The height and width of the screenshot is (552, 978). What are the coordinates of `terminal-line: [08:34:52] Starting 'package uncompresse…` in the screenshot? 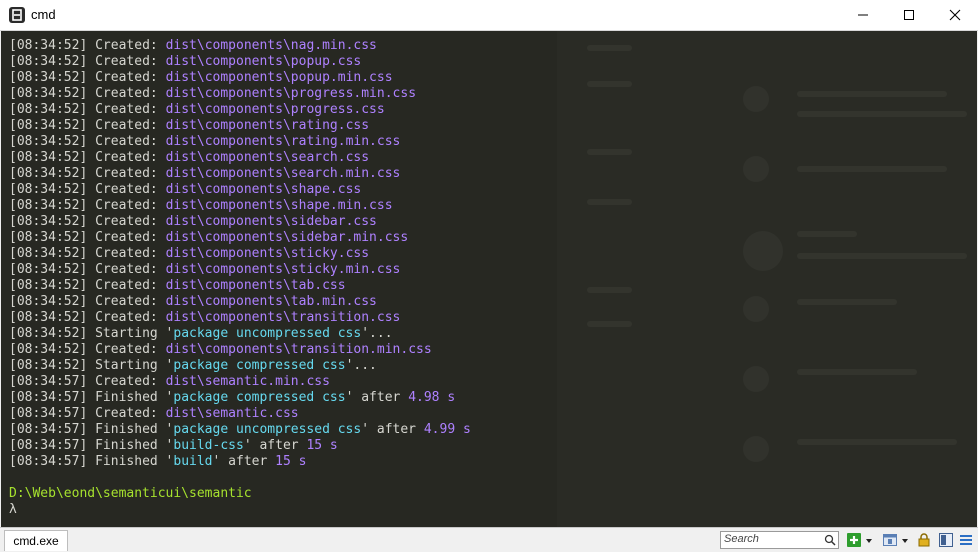 It's located at (240, 334).